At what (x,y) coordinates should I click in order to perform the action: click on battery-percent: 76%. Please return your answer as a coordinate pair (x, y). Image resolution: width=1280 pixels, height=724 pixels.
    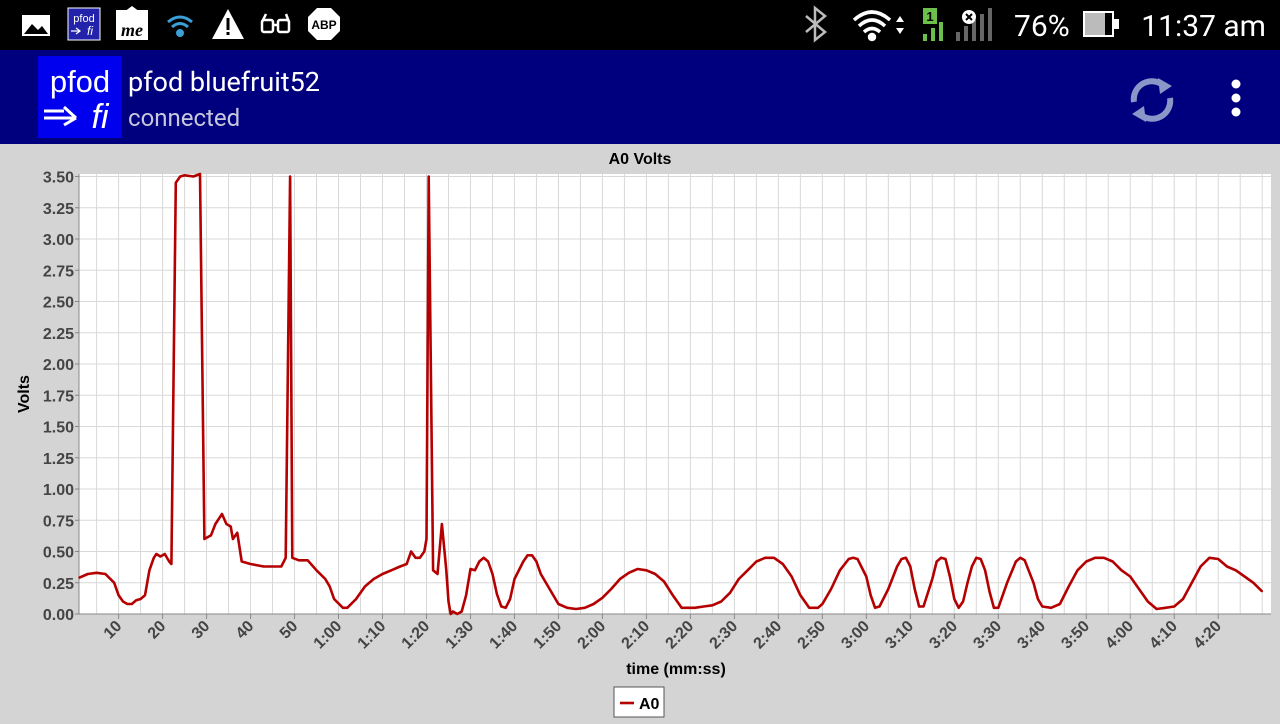
    Looking at the image, I should click on (1042, 26).